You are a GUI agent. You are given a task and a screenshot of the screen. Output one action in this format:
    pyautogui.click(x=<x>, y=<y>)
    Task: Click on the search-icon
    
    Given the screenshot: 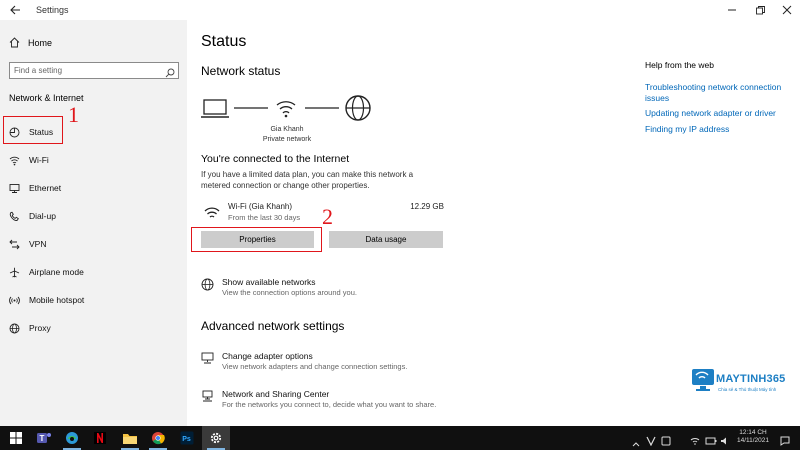 What is the action you would take?
    pyautogui.click(x=170, y=74)
    